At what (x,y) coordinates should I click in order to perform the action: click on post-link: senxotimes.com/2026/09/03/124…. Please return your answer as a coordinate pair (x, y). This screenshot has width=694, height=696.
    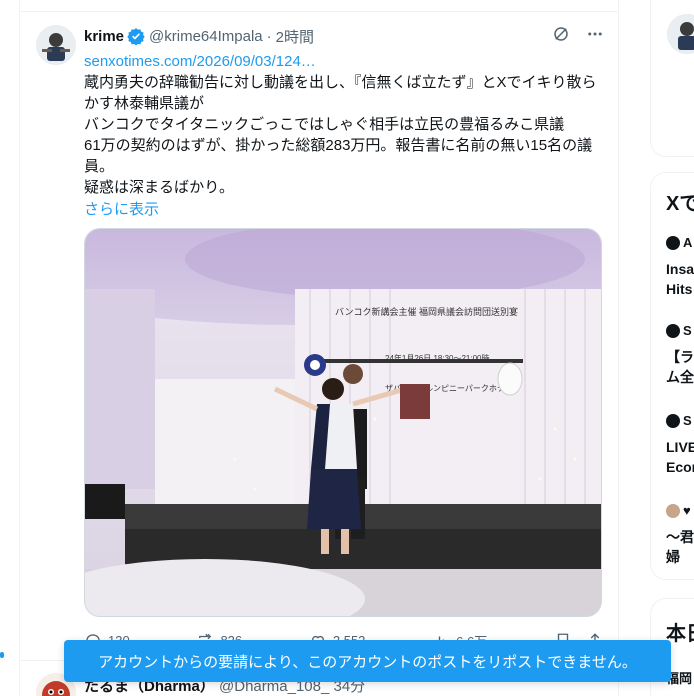
    Looking at the image, I should click on (344, 61).